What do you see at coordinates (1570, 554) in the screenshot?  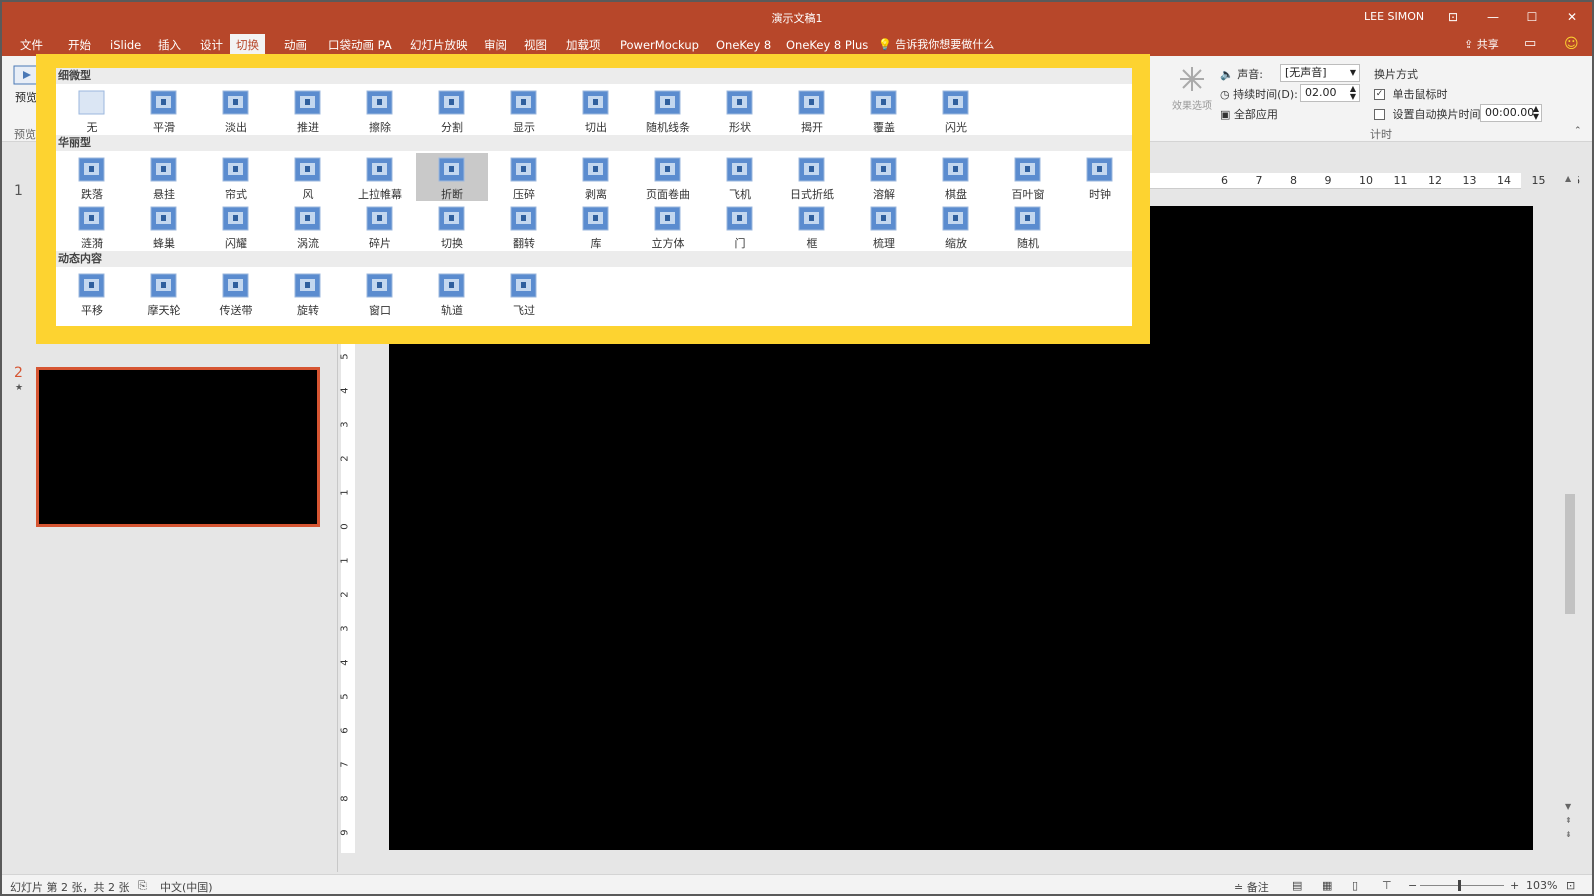 I see `scrollbar-thumb` at bounding box center [1570, 554].